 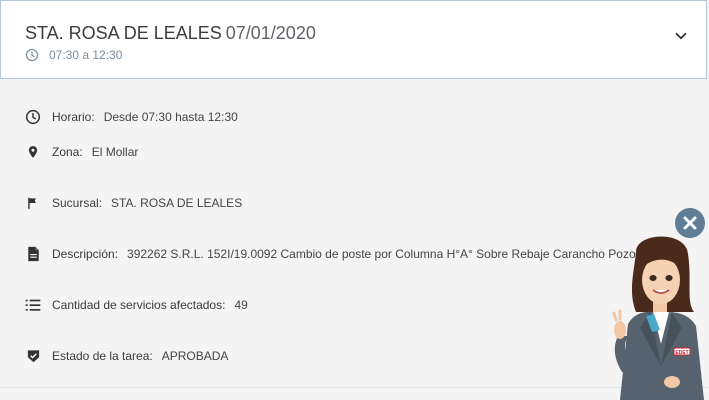 I want to click on flag-icon, so click(x=33, y=203).